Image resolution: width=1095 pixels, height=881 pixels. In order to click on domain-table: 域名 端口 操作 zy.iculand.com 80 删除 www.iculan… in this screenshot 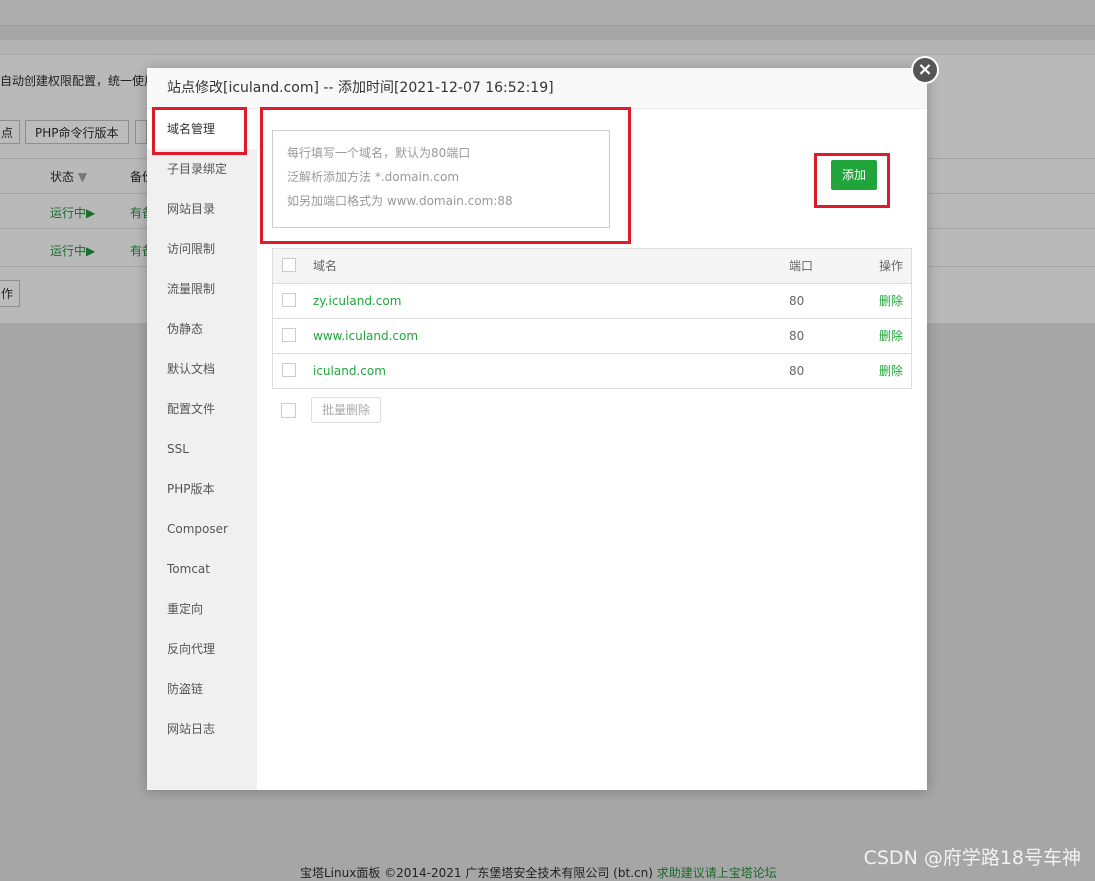, I will do `click(592, 318)`.